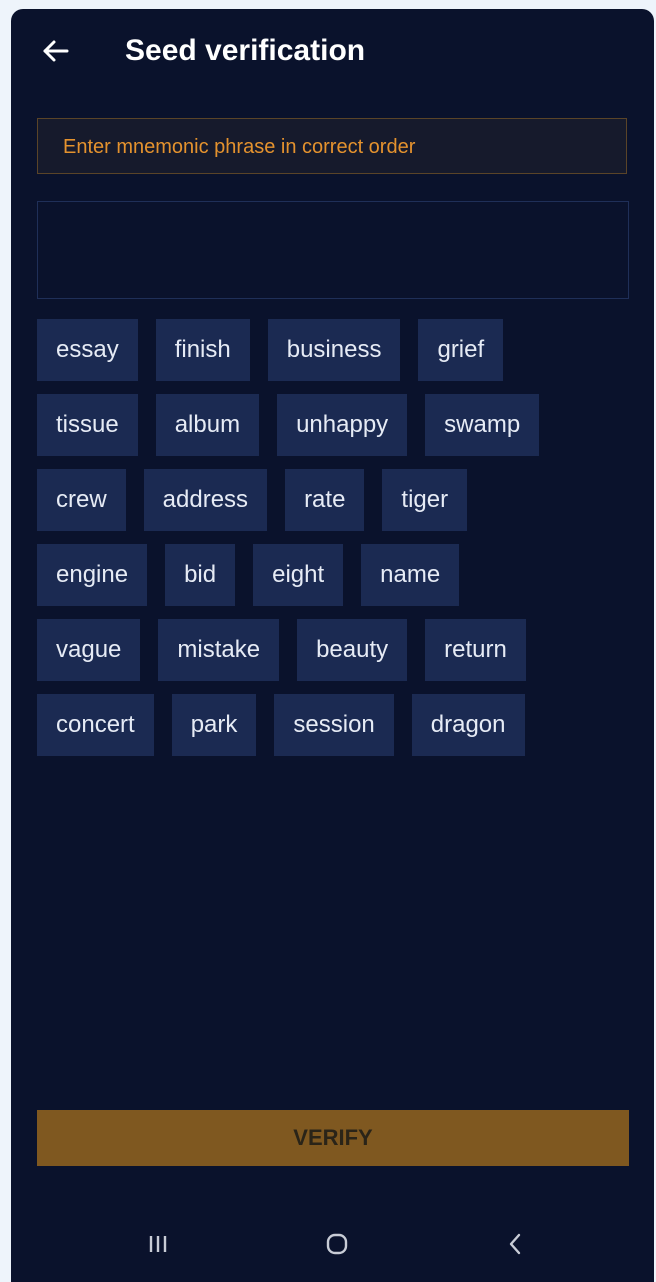 This screenshot has width=656, height=1282. Describe the element at coordinates (214, 725) in the screenshot. I see `word-chip: park` at that location.